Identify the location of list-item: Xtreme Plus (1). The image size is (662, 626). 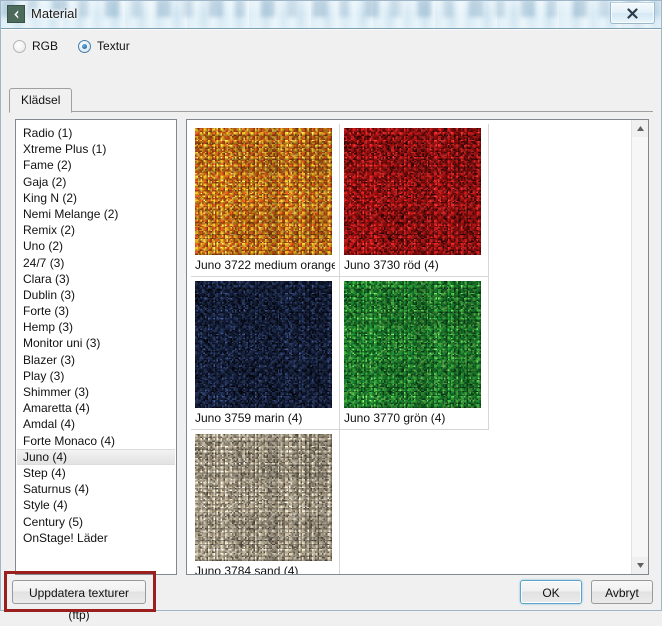
(96, 149).